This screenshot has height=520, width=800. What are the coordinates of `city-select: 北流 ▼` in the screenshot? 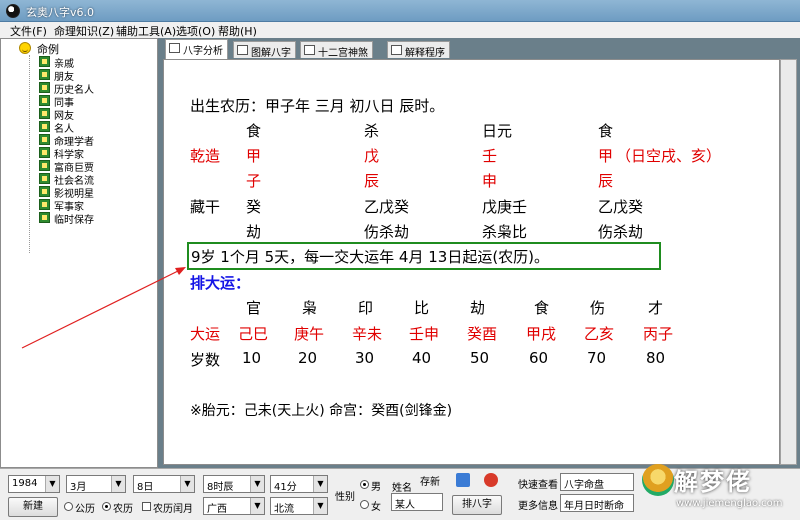 It's located at (299, 506).